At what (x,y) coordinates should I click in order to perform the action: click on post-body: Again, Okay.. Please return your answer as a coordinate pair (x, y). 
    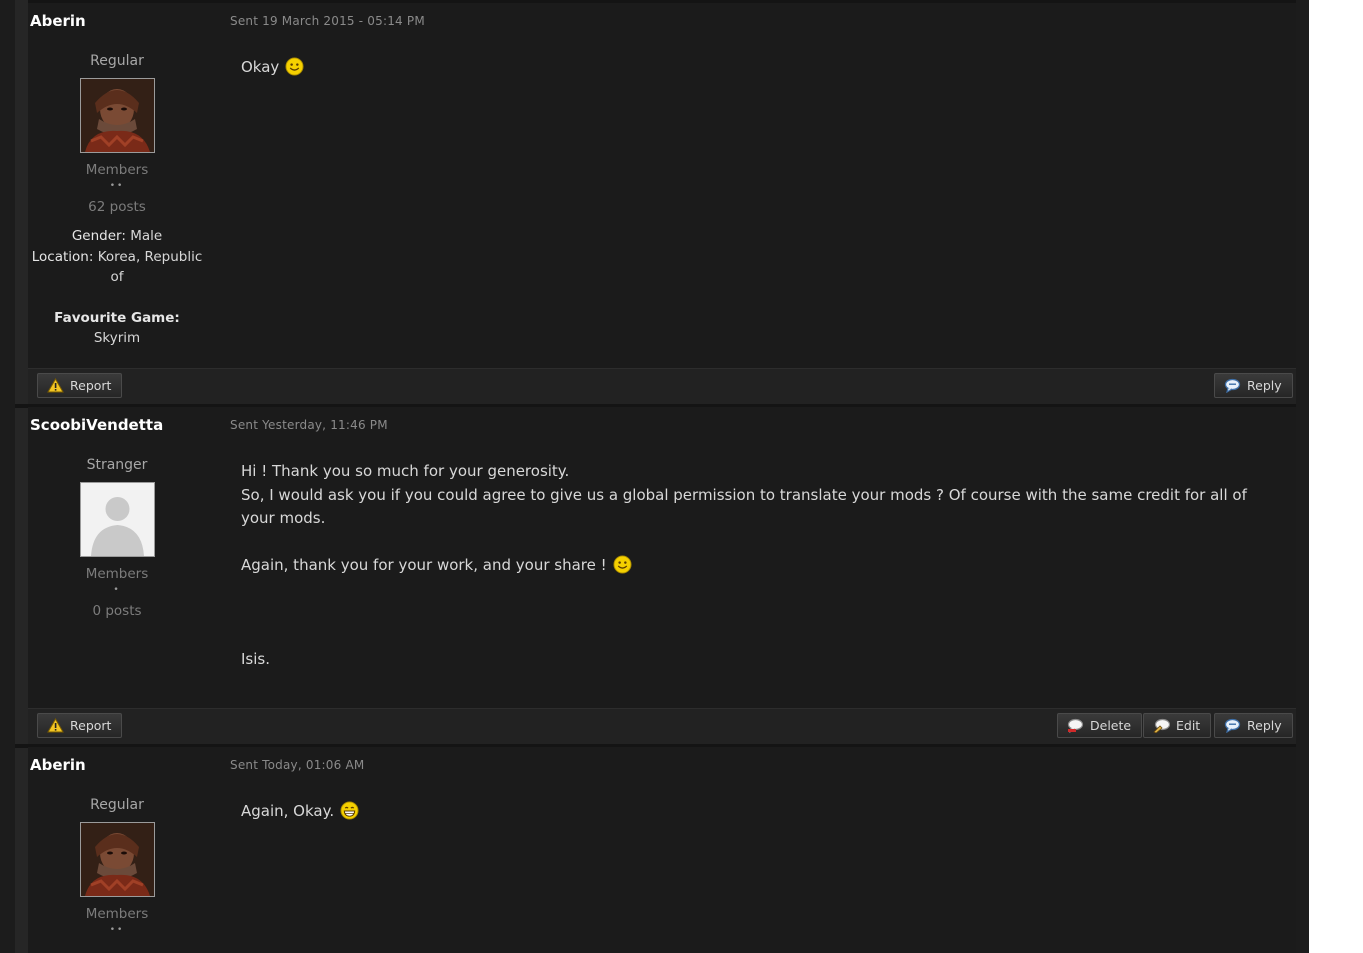
    Looking at the image, I should click on (746, 812).